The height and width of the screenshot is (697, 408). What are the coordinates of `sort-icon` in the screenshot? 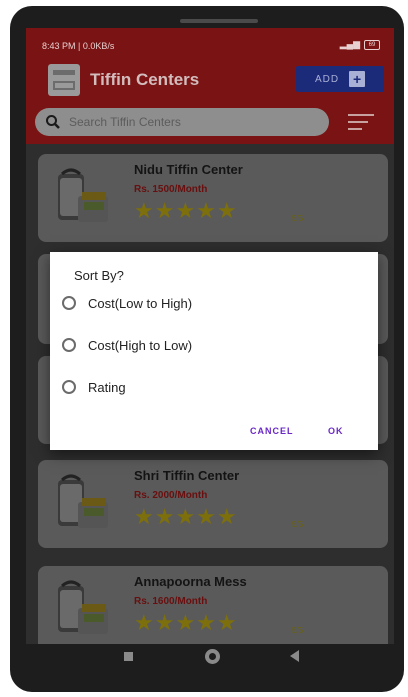 It's located at (361, 124).